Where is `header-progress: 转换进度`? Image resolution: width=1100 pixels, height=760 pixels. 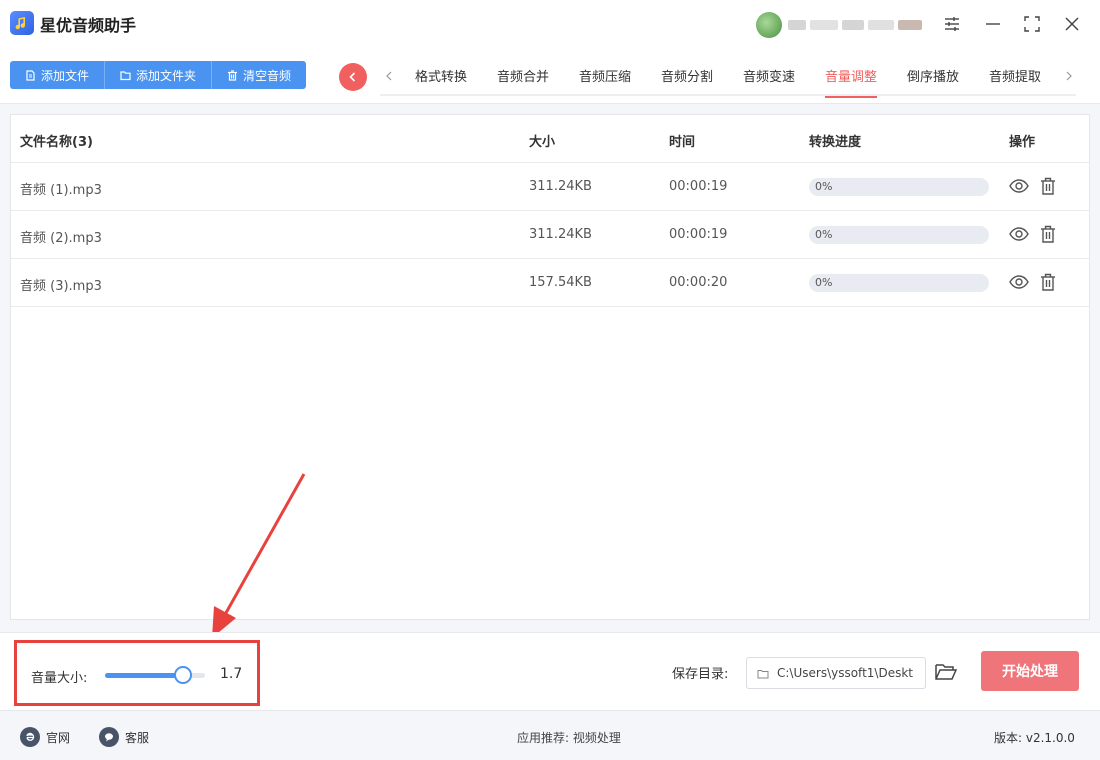
header-progress: 转换进度 is located at coordinates (835, 142).